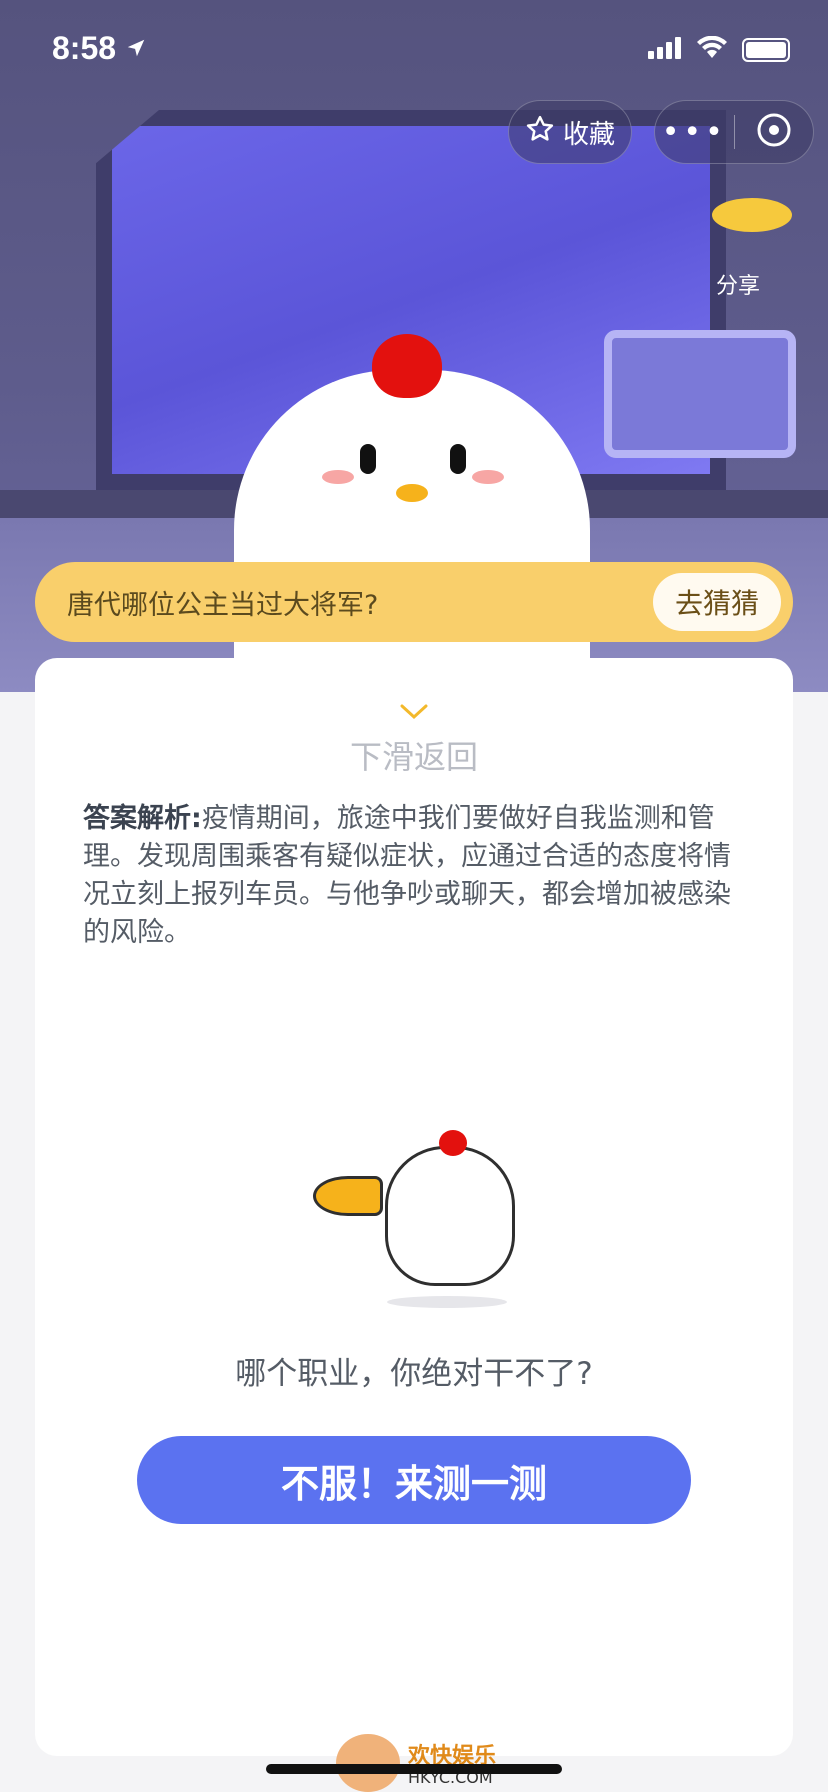 Image resolution: width=828 pixels, height=1792 pixels. I want to click on mascot-chick-illustration, so click(412, 531).